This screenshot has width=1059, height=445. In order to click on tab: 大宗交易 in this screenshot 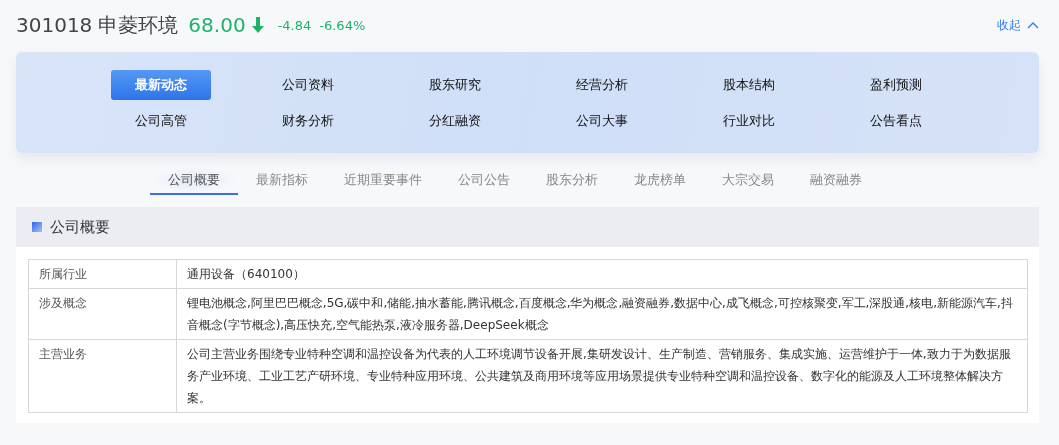, I will do `click(747, 181)`.